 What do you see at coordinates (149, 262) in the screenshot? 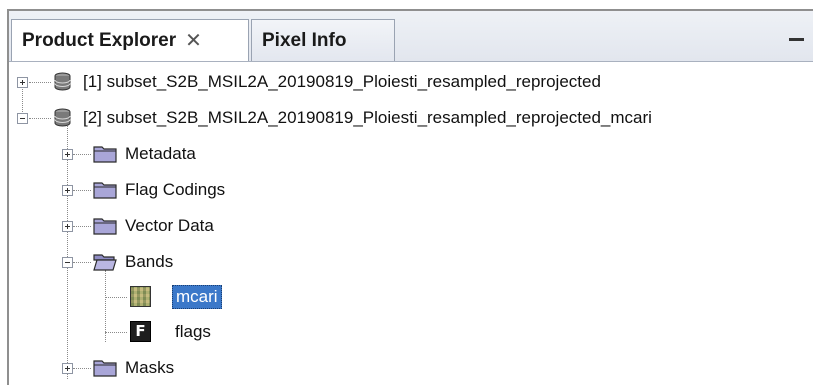
I see `bands-label: Bands` at bounding box center [149, 262].